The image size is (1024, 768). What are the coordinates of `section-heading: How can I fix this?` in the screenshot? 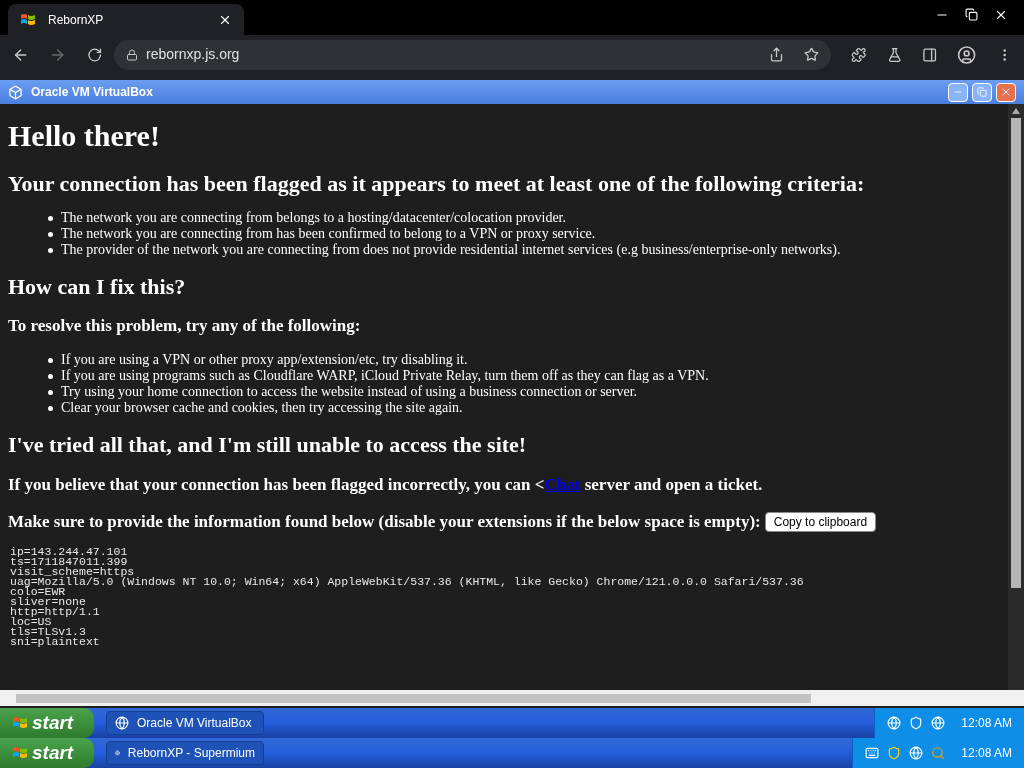 It's located at (97, 287).